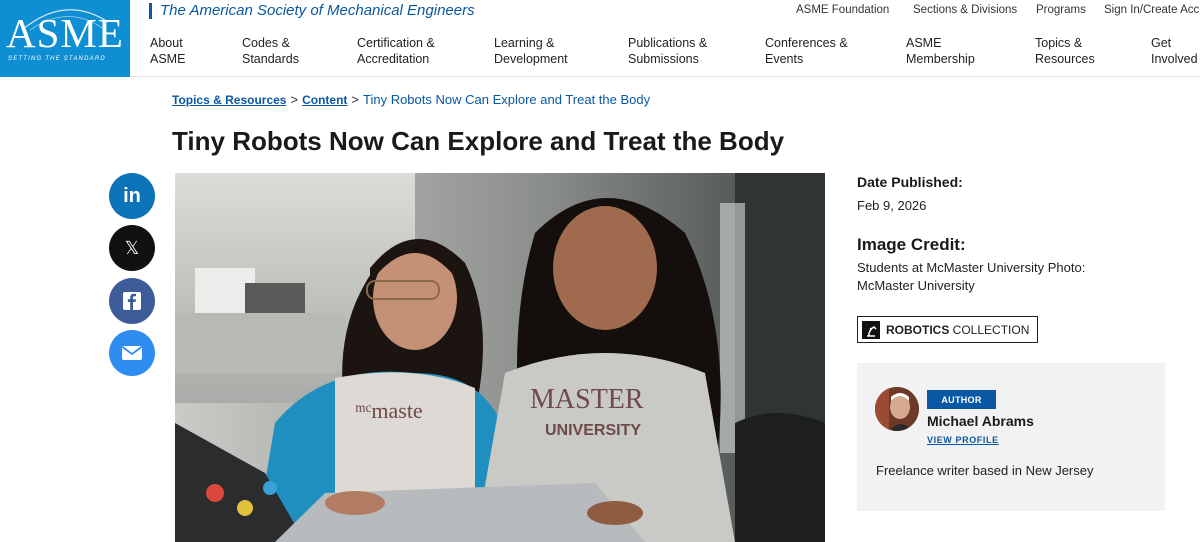 The width and height of the screenshot is (1200, 542). What do you see at coordinates (531, 59) in the screenshot?
I see `nav-learning-line2: Development` at bounding box center [531, 59].